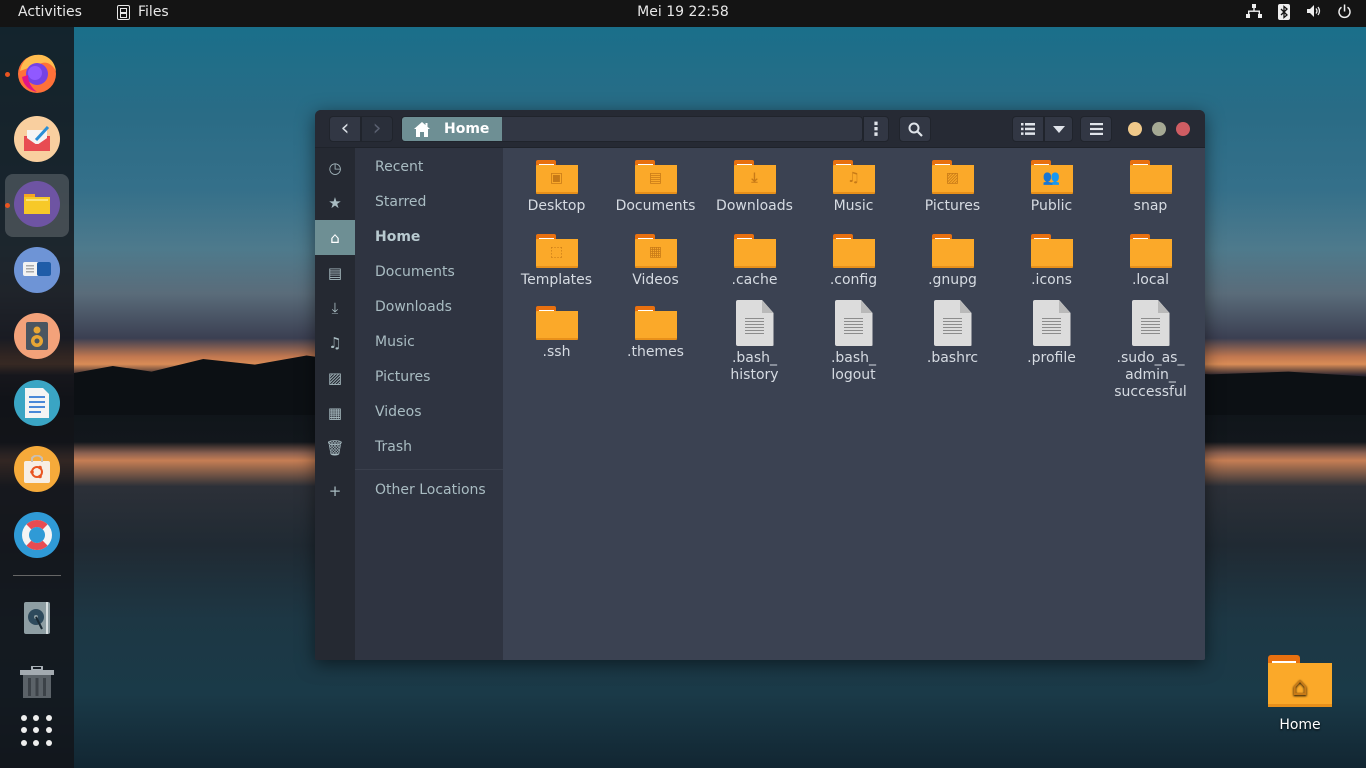 The width and height of the screenshot is (1366, 768). I want to click on folder-item: .config, so click(853, 261).